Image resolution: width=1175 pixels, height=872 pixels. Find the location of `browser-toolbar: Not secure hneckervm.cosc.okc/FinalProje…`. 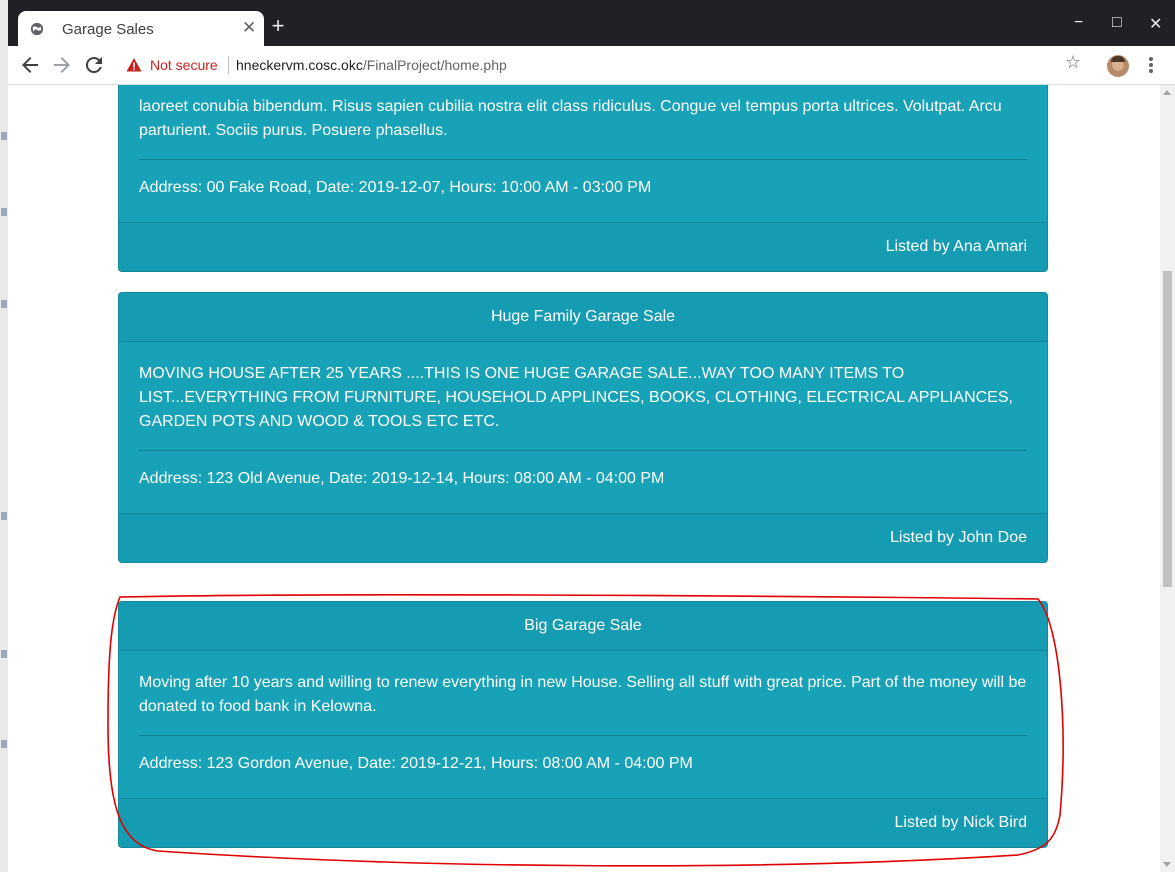

browser-toolbar: Not secure hneckervm.cosc.okc/FinalProje… is located at coordinates (591, 65).